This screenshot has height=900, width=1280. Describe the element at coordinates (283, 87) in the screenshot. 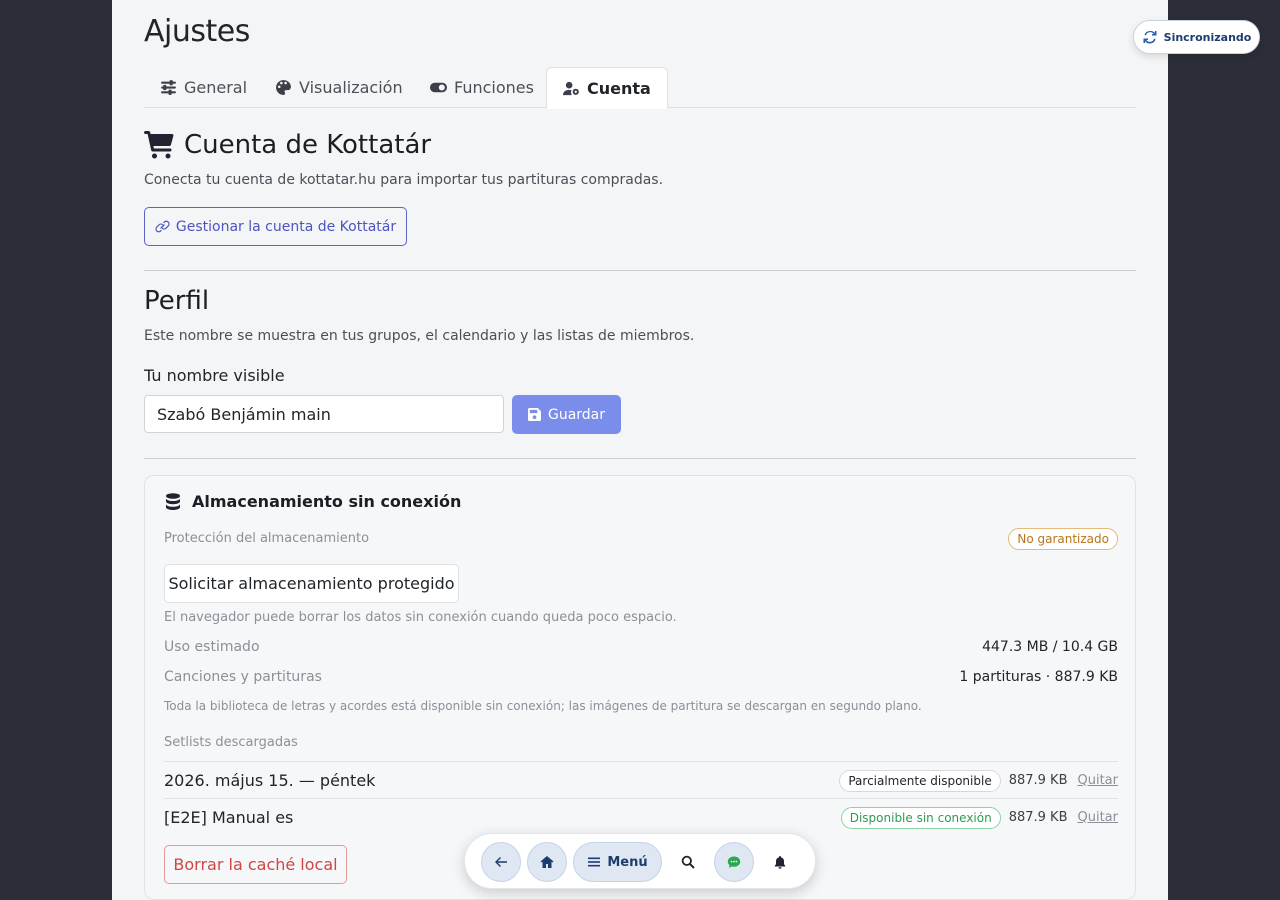

I see `palette-icon` at that location.